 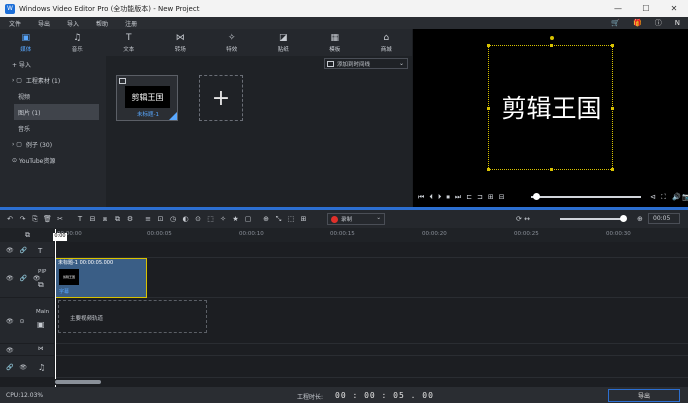 What do you see at coordinates (335, 42) in the screenshot?
I see `tab-template: ▦ 模板` at bounding box center [335, 42].